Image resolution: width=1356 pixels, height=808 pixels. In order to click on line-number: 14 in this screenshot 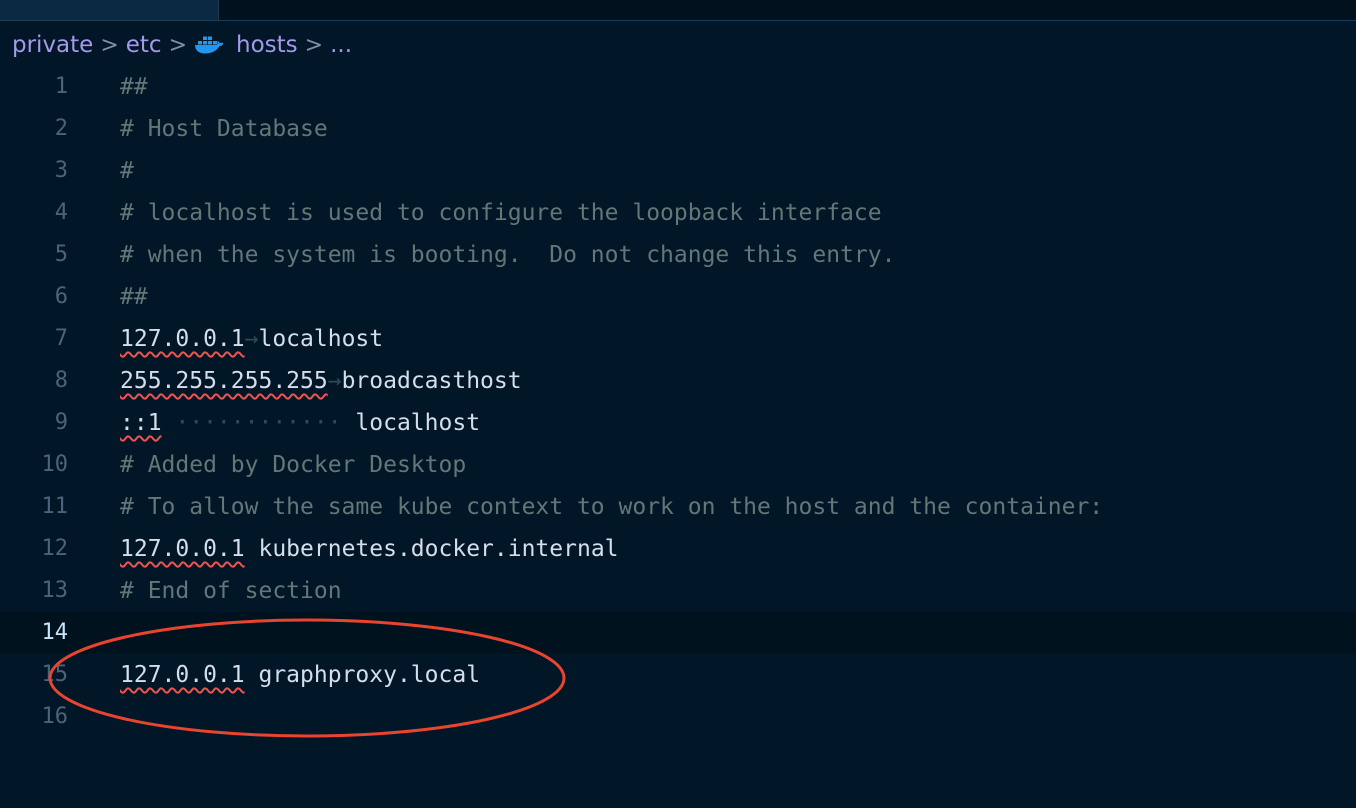, I will do `click(55, 632)`.